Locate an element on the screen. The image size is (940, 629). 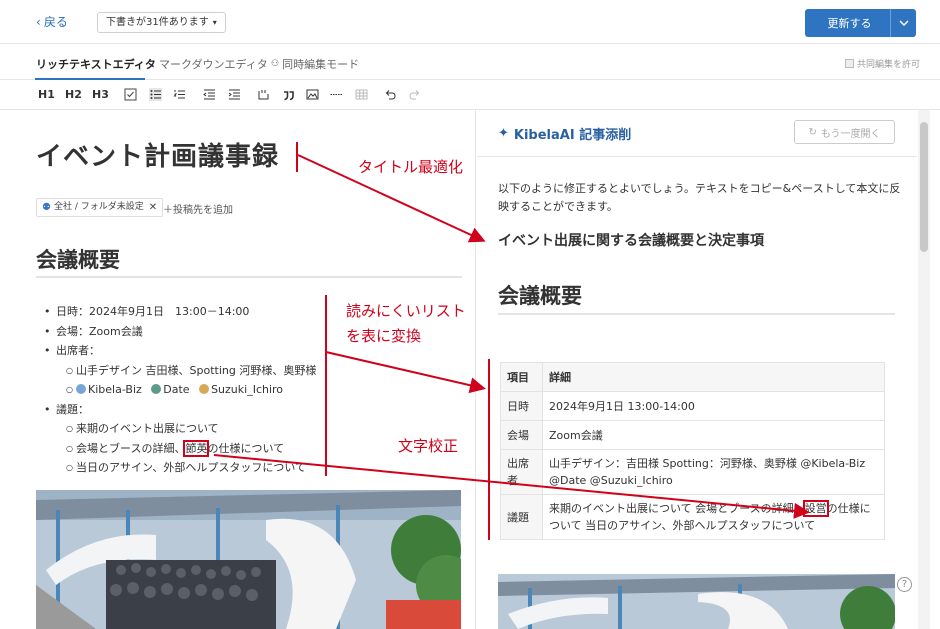
table-row: 日時 2024年9月1日 13:00-14:00 is located at coordinates (692, 406).